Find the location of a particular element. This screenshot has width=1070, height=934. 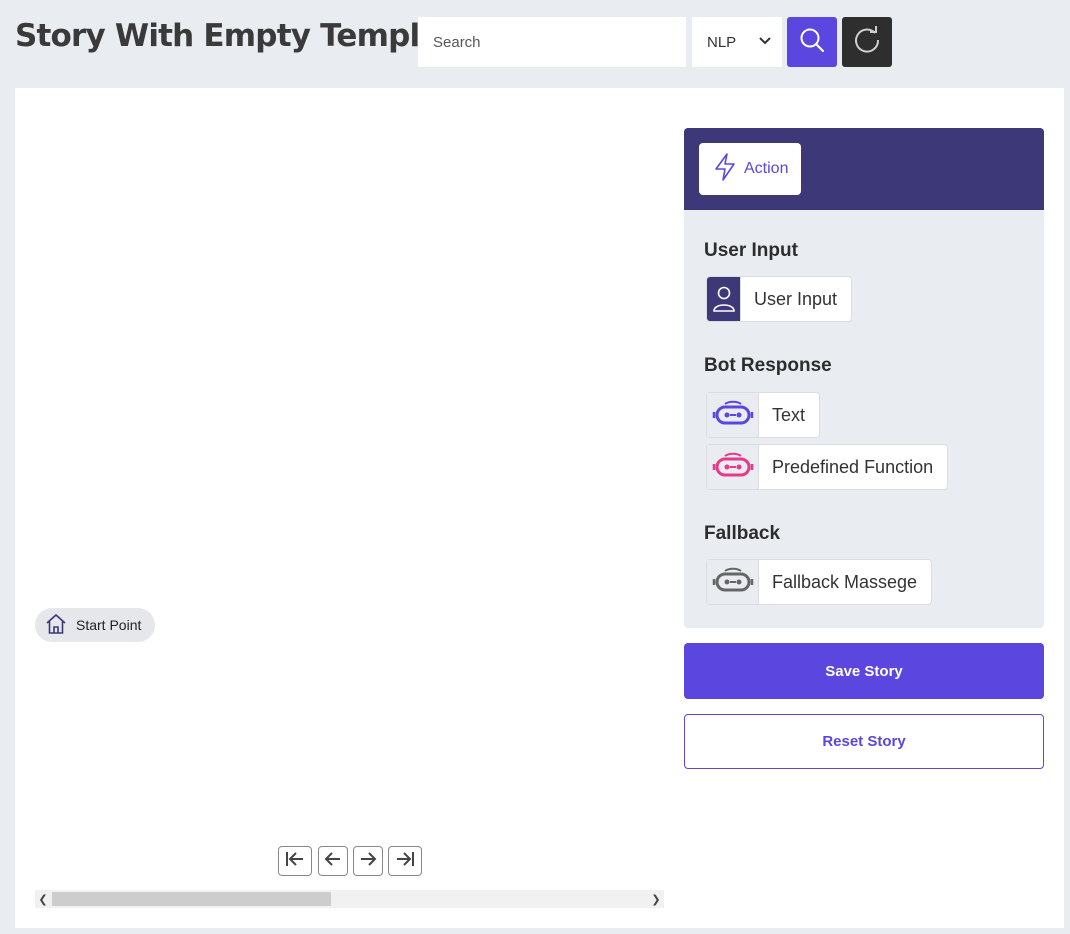

prev-page-button is located at coordinates (333, 861).